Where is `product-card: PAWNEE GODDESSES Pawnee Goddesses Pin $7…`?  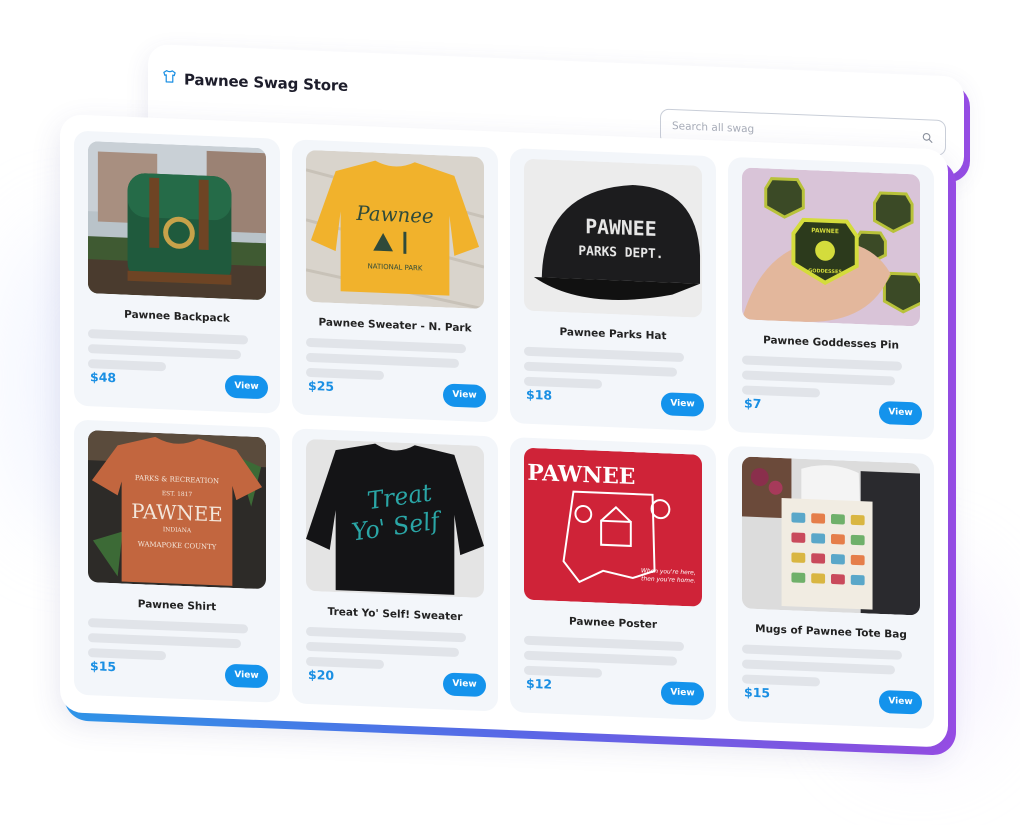 product-card: PAWNEE GODDESSES Pawnee Goddesses Pin $7… is located at coordinates (831, 298).